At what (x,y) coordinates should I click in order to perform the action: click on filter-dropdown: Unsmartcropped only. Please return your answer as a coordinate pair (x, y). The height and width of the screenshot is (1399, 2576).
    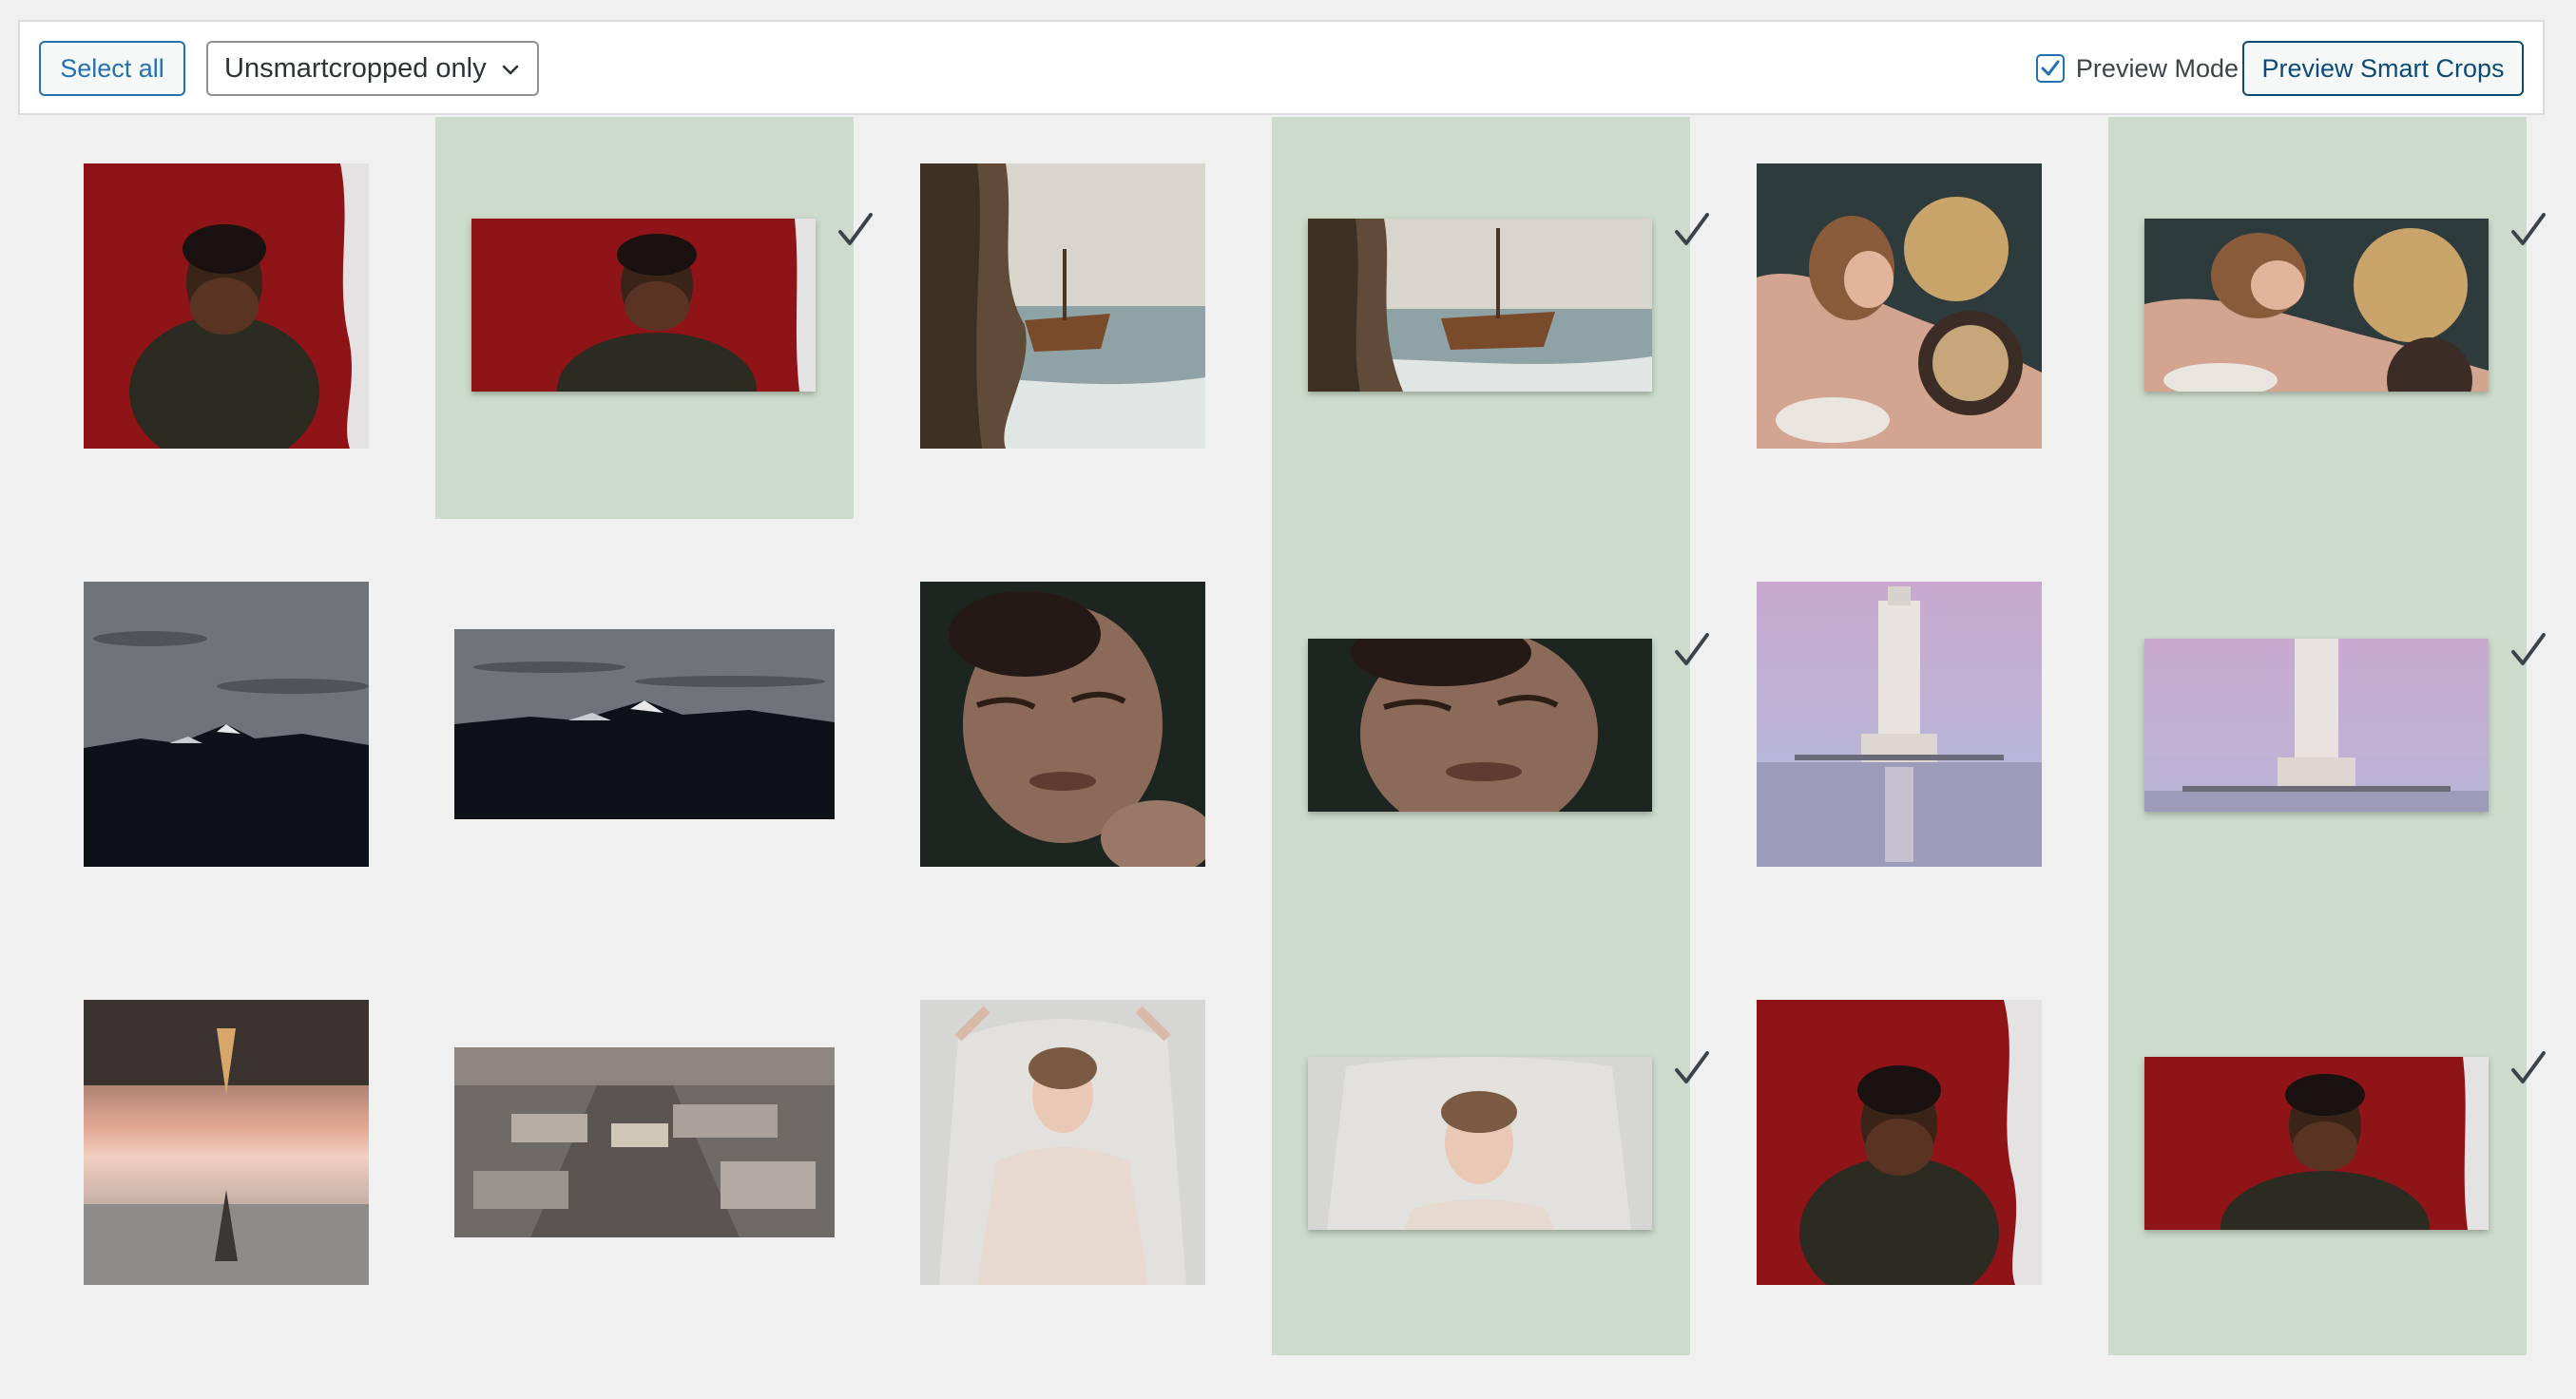
    Looking at the image, I should click on (372, 69).